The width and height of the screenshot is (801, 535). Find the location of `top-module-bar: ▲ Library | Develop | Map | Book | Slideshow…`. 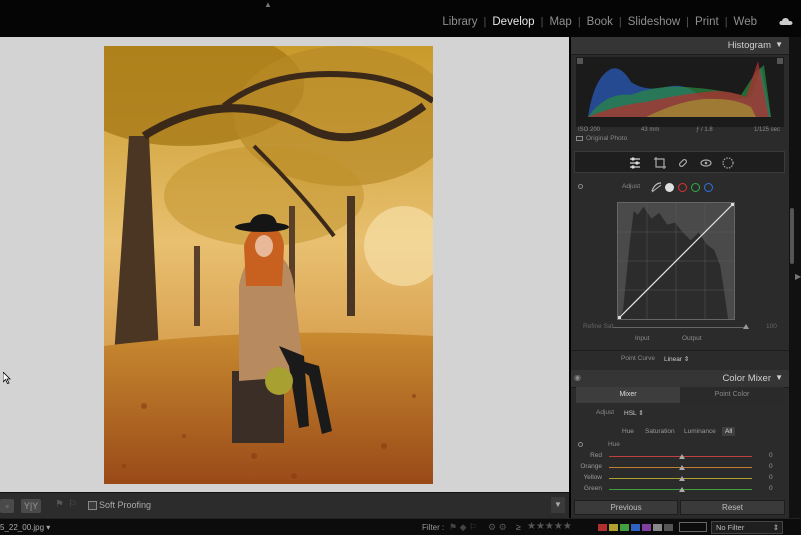

top-module-bar: ▲ Library | Develop | Map | Book | Slideshow… is located at coordinates (400, 18).